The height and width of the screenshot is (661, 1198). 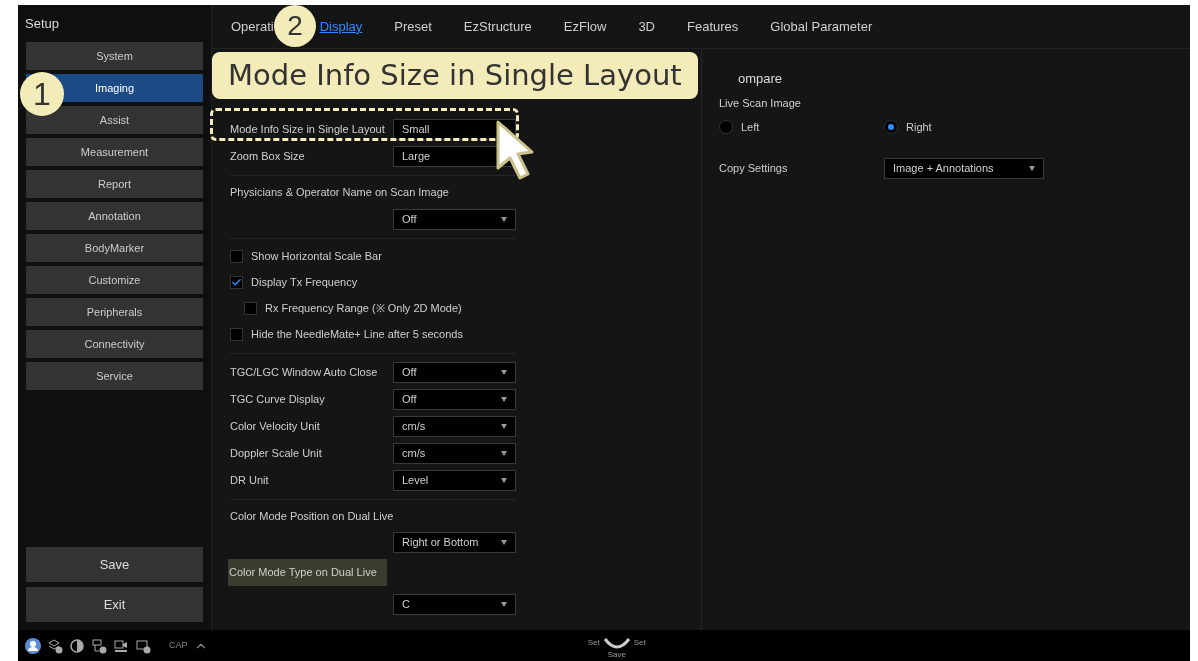 I want to click on save-button: Save, so click(x=114, y=564).